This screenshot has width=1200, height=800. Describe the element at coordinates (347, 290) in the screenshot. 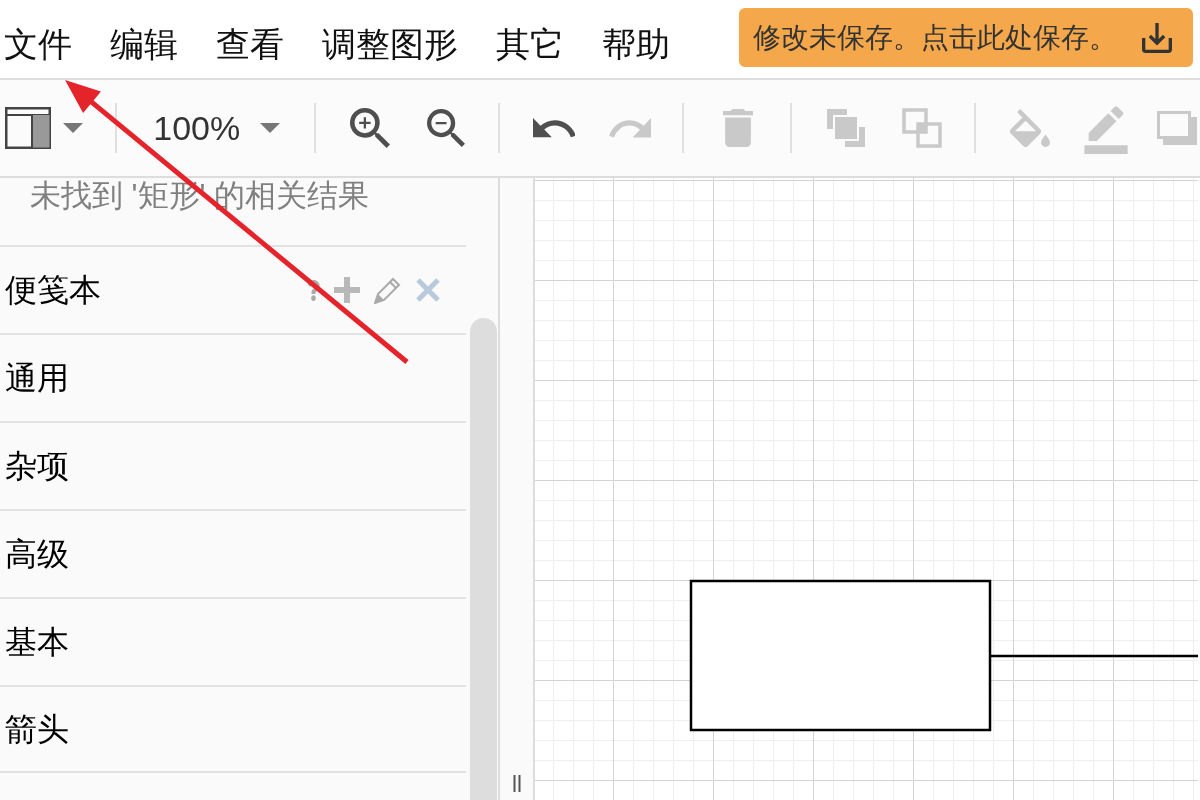

I see `plus-icon` at that location.